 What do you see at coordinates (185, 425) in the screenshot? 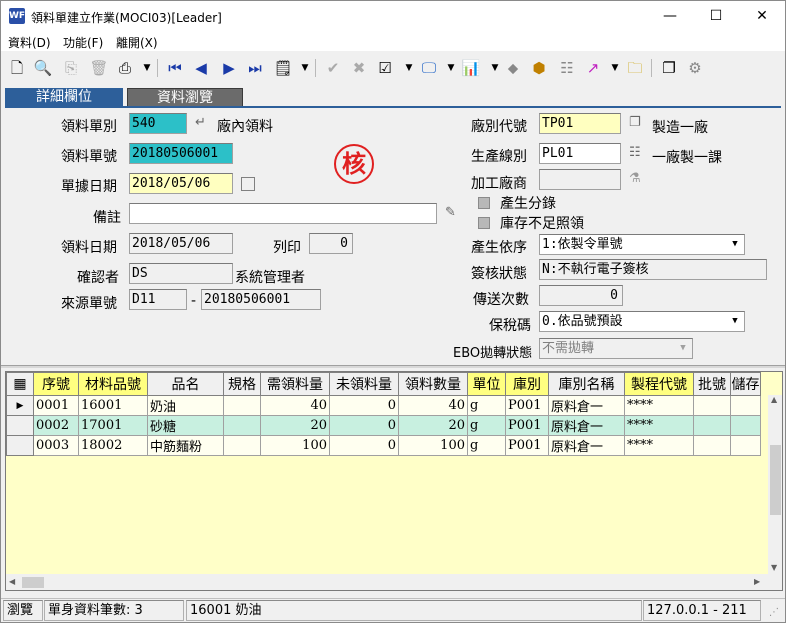
I see `cell-name: 砂糖` at bounding box center [185, 425].